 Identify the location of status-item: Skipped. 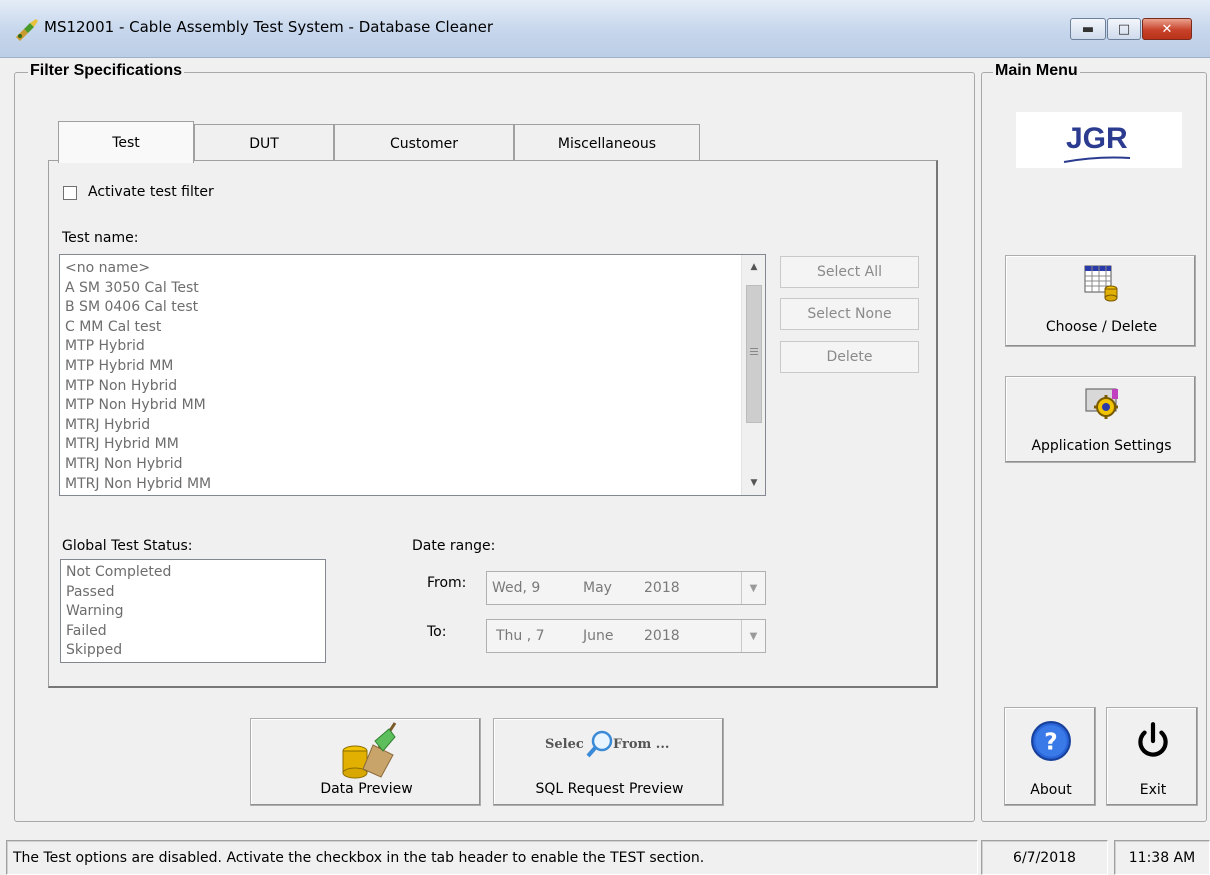
(118, 651).